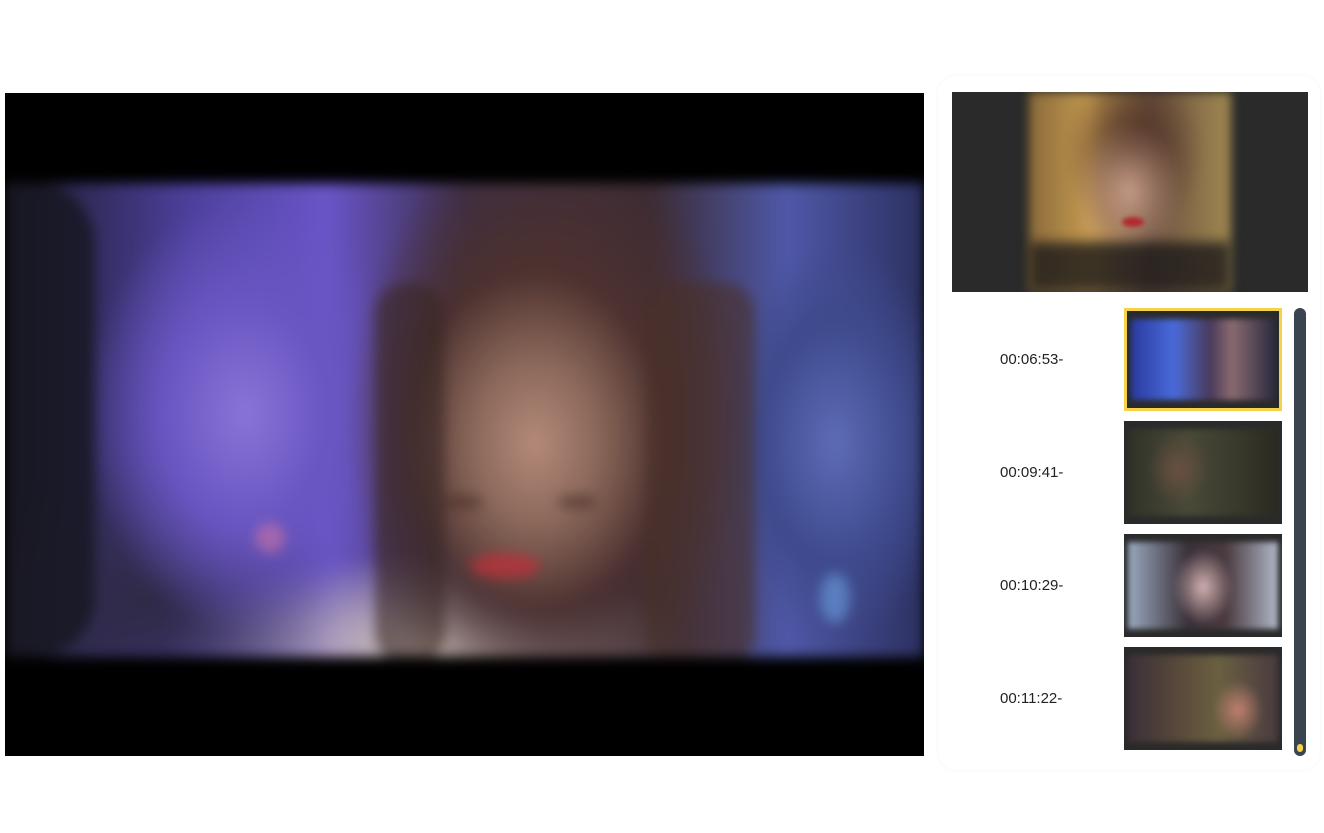 The height and width of the screenshot is (833, 1324). What do you see at coordinates (1300, 748) in the screenshot?
I see `scrollbar-thumb` at bounding box center [1300, 748].